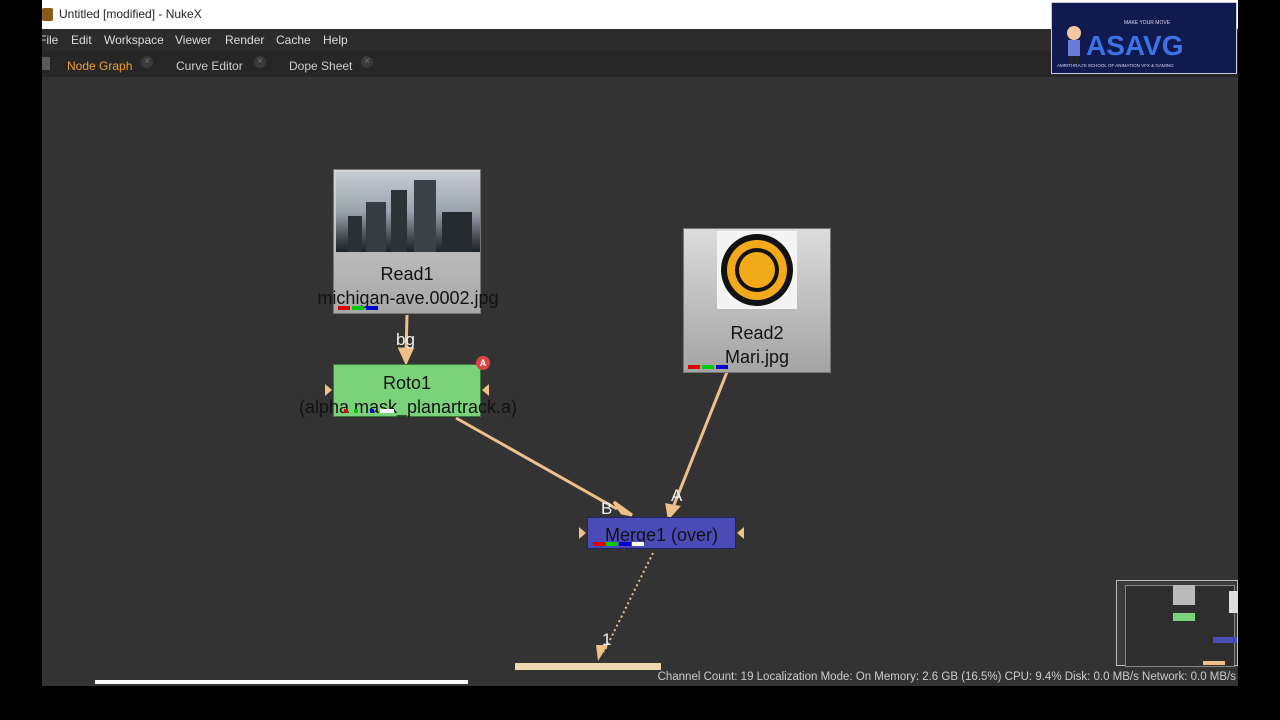  Describe the element at coordinates (1225, 640) in the screenshot. I see `navigator-merge1` at that location.